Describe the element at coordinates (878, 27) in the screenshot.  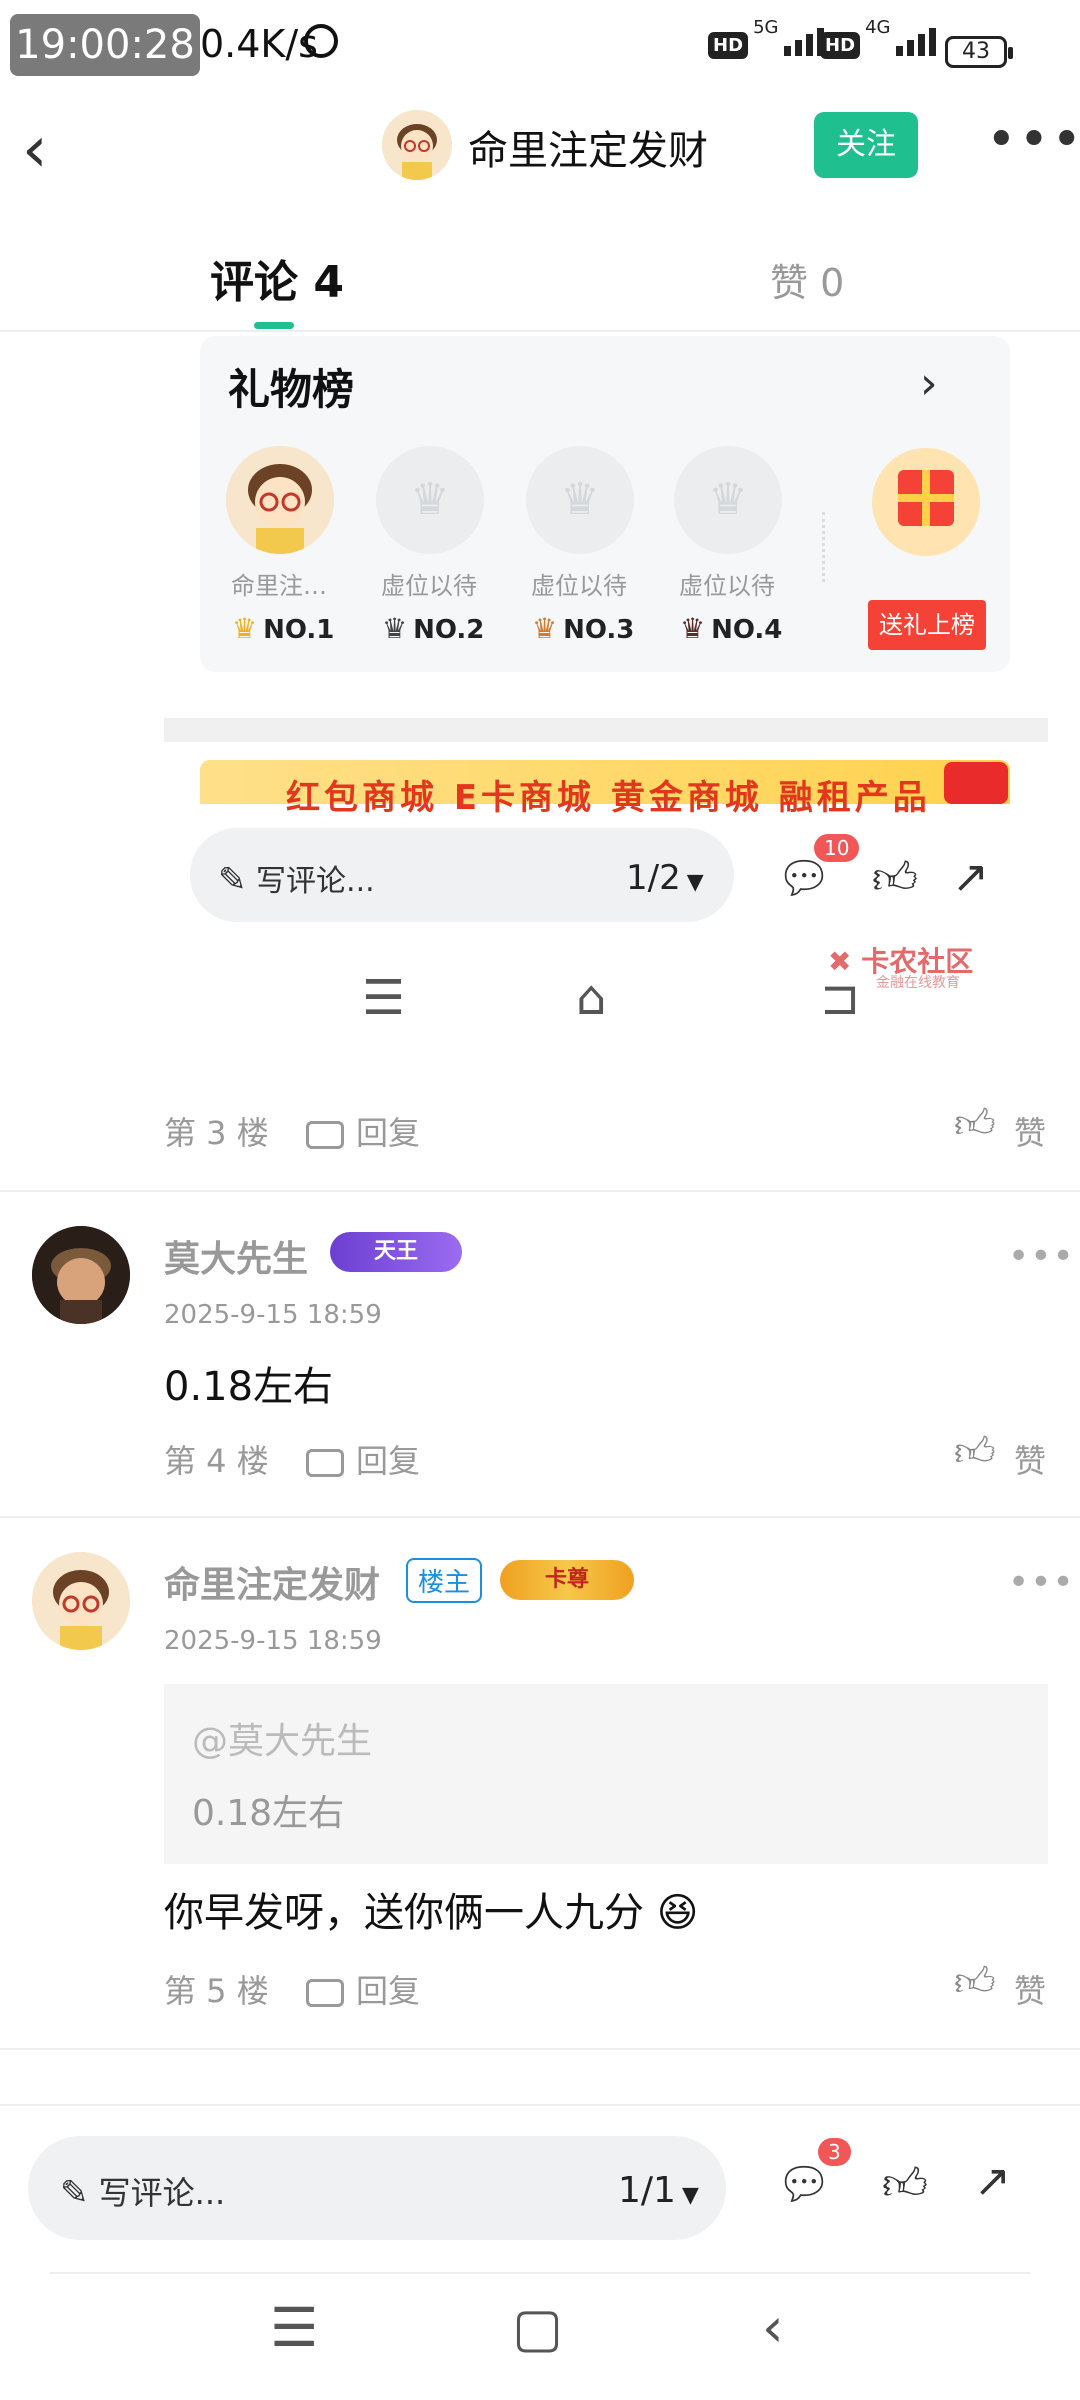
I see `network-gen: 4G` at that location.